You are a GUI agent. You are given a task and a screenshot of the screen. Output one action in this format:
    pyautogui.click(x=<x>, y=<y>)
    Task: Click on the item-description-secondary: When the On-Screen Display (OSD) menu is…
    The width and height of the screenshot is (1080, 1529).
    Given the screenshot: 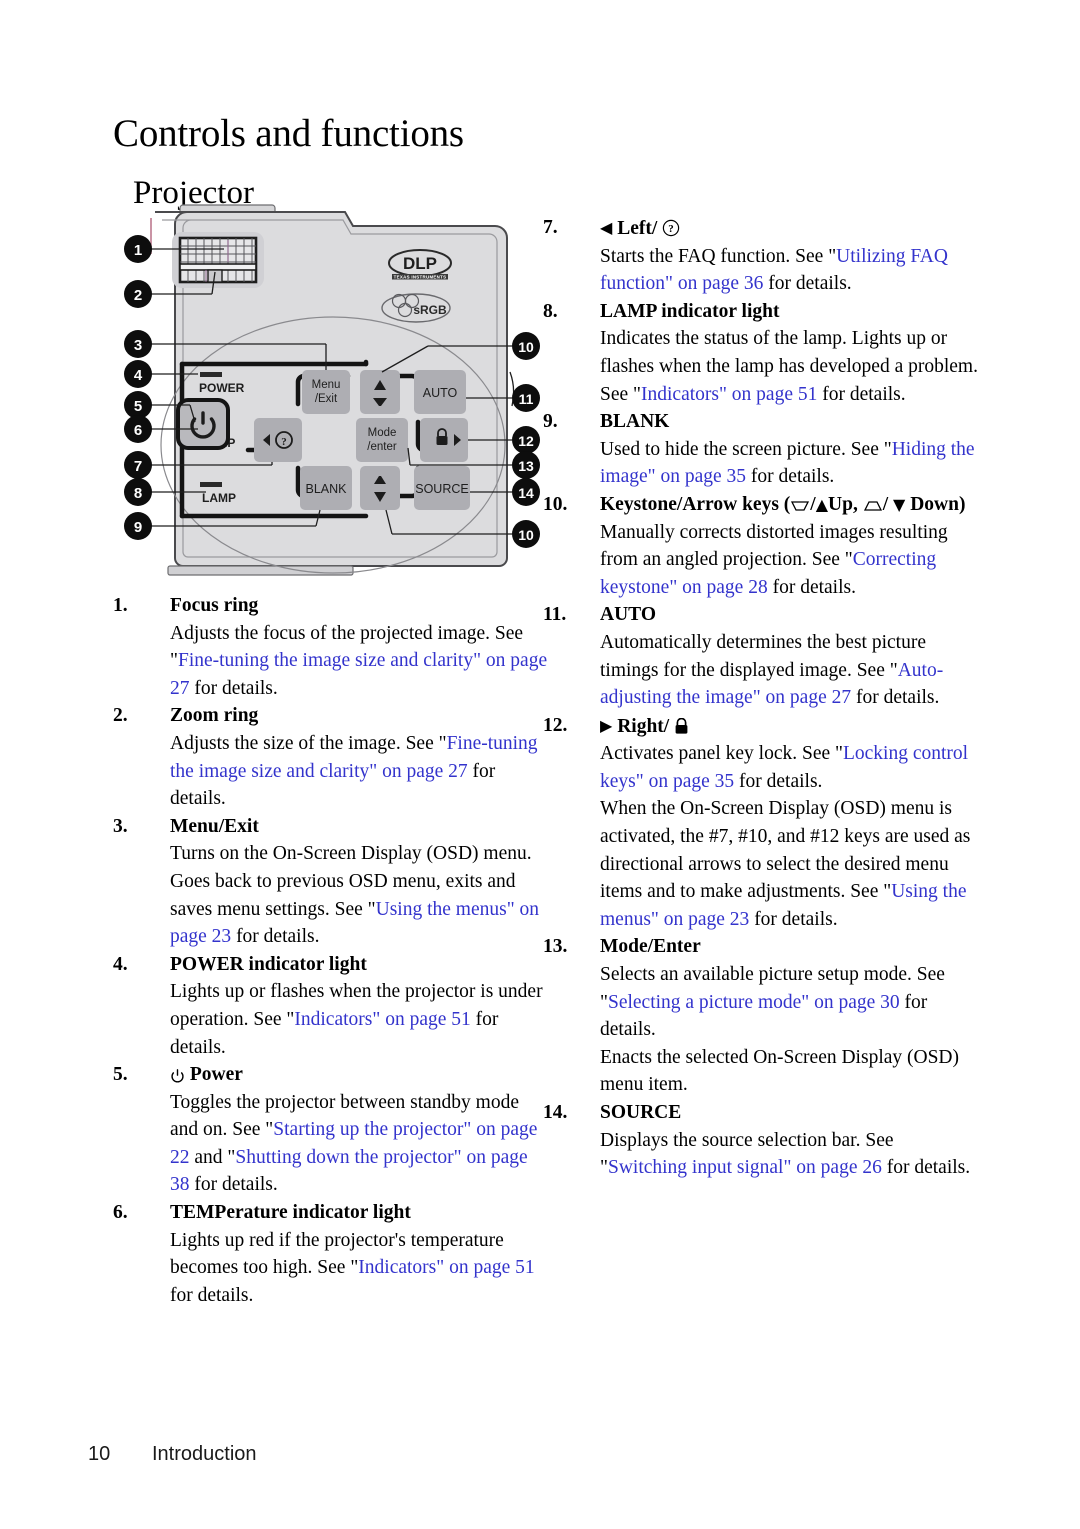 What is the action you would take?
    pyautogui.click(x=785, y=864)
    